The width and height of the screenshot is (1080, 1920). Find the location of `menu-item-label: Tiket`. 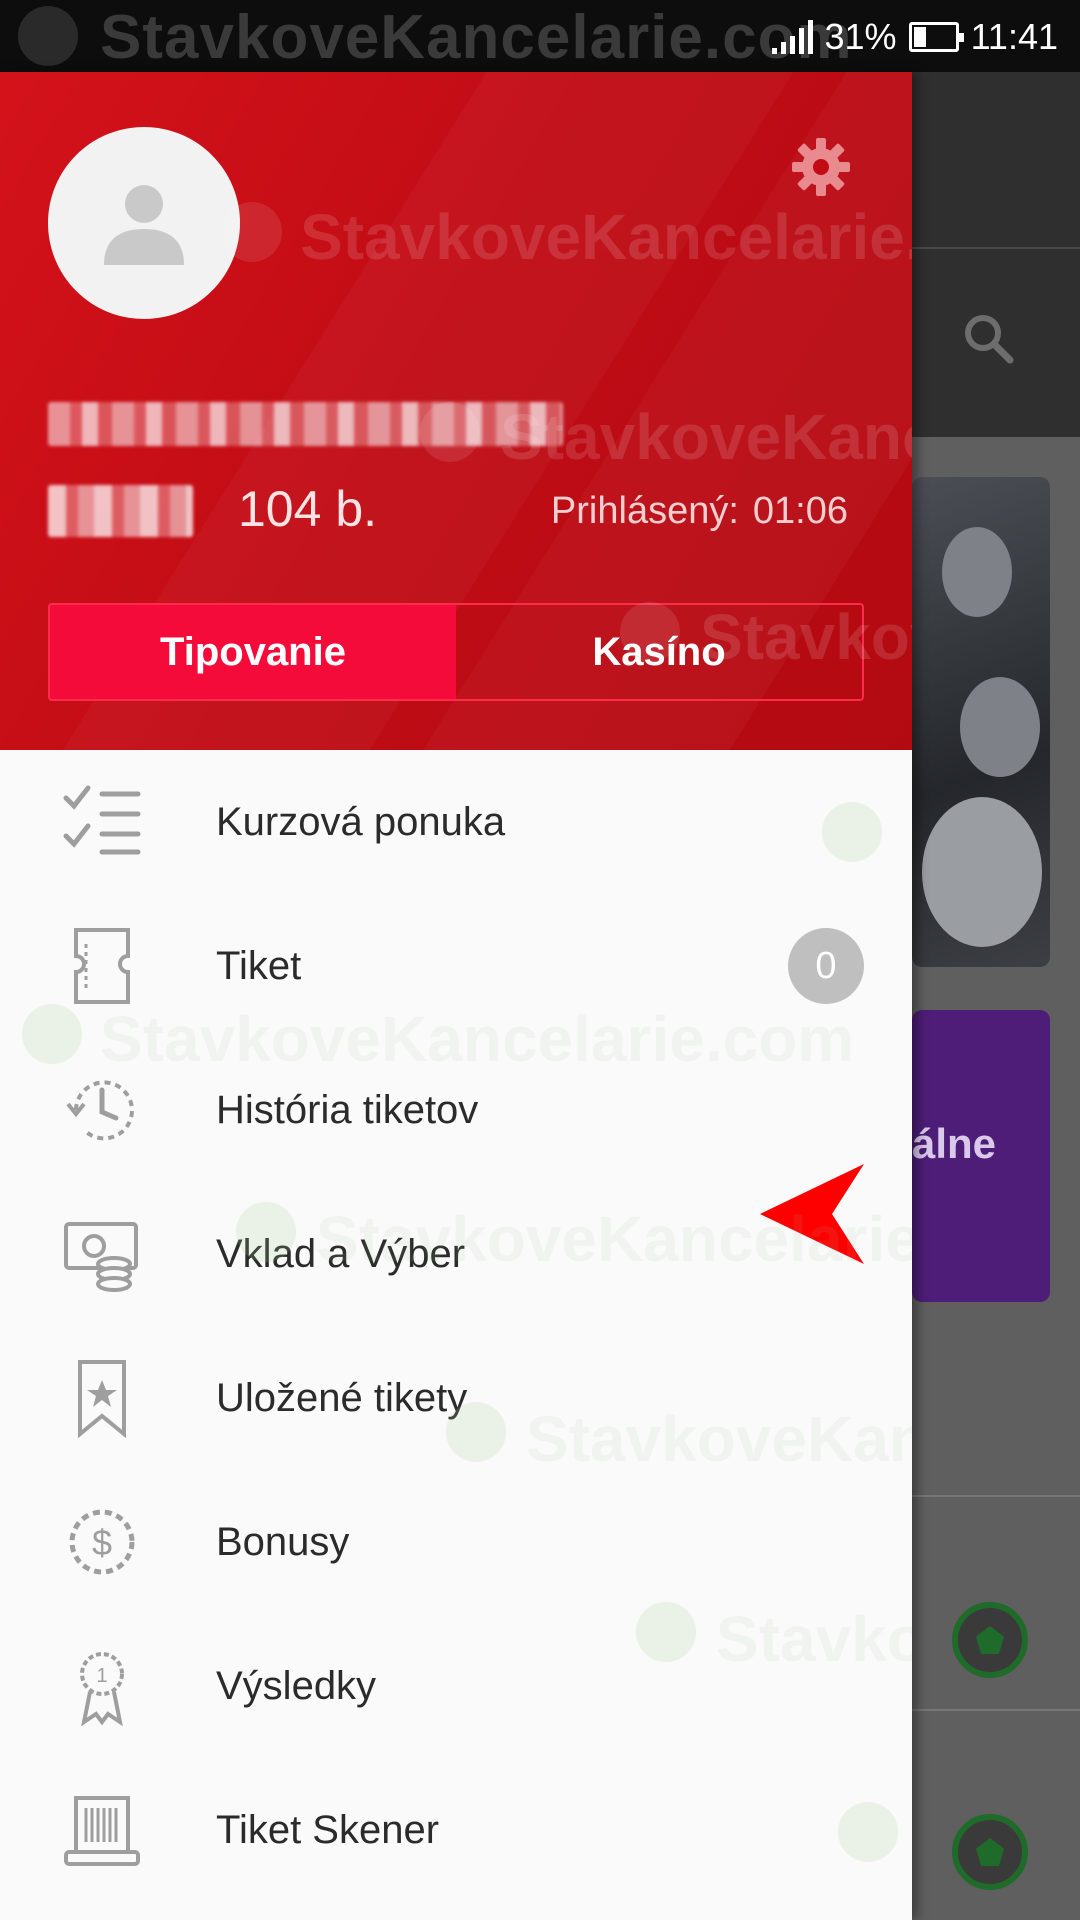

menu-item-label: Tiket is located at coordinates (259, 965).